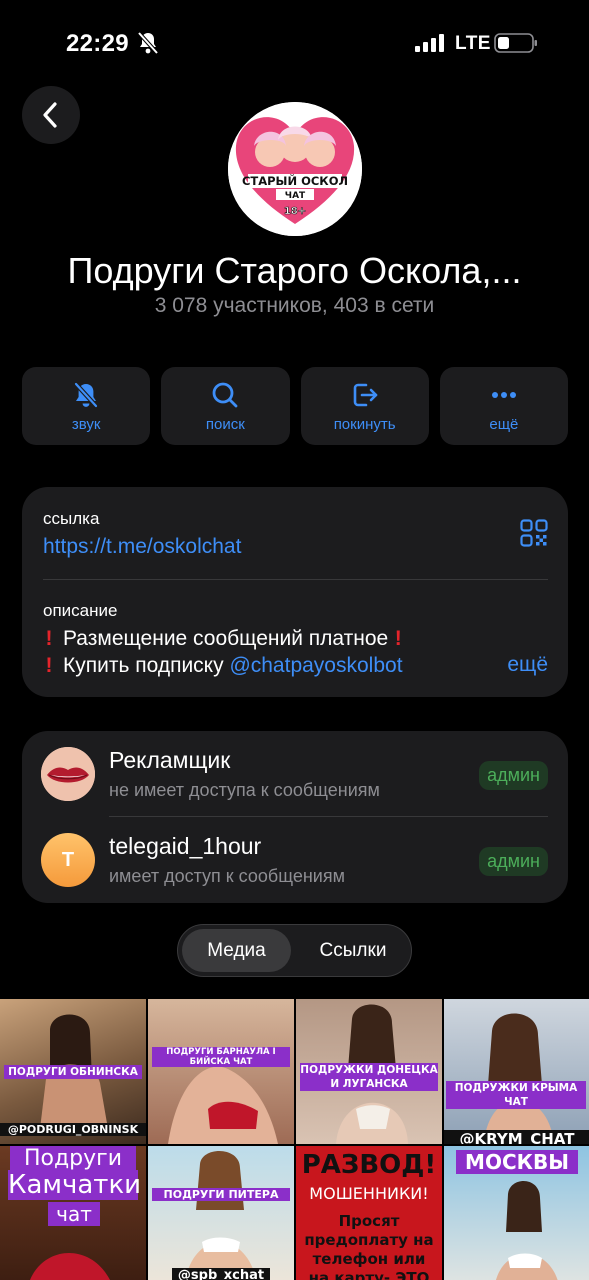 This screenshot has width=589, height=1280. Describe the element at coordinates (86, 424) in the screenshot. I see `mute-label: звук` at that location.